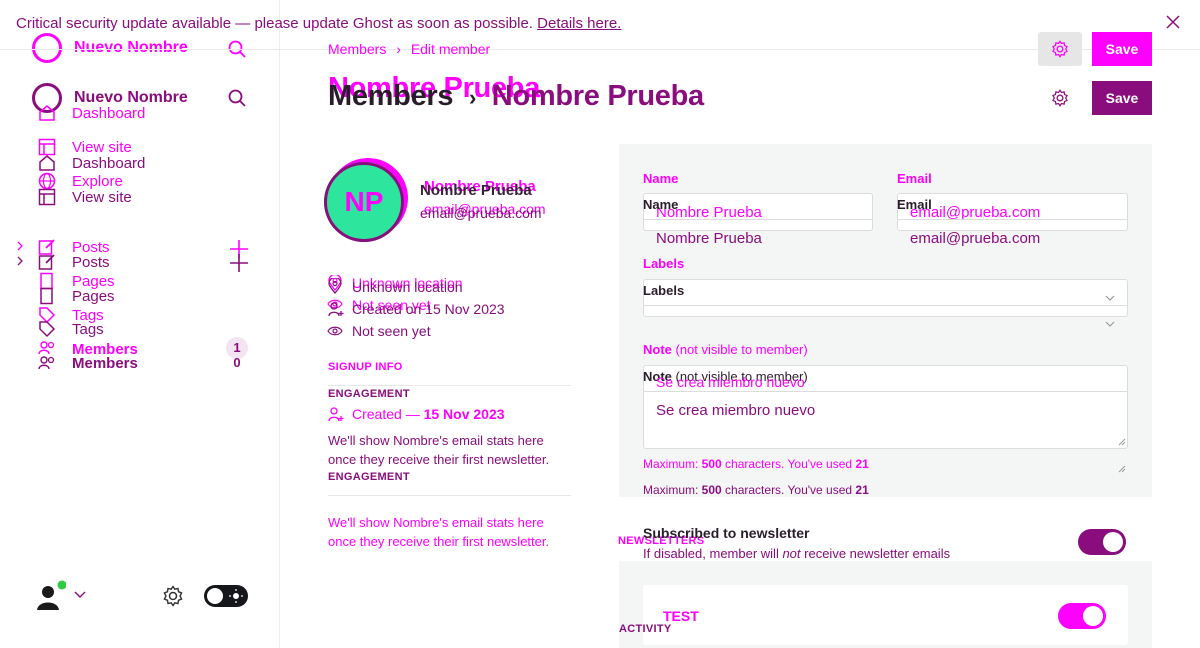  What do you see at coordinates (237, 362) in the screenshot?
I see `members-count: 0` at bounding box center [237, 362].